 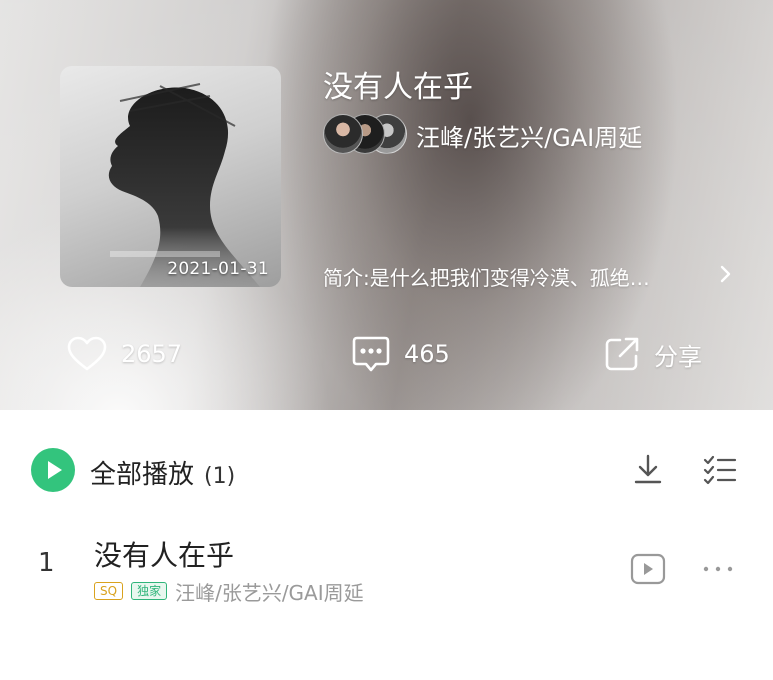 I want to click on like-count: 2657, so click(x=152, y=354).